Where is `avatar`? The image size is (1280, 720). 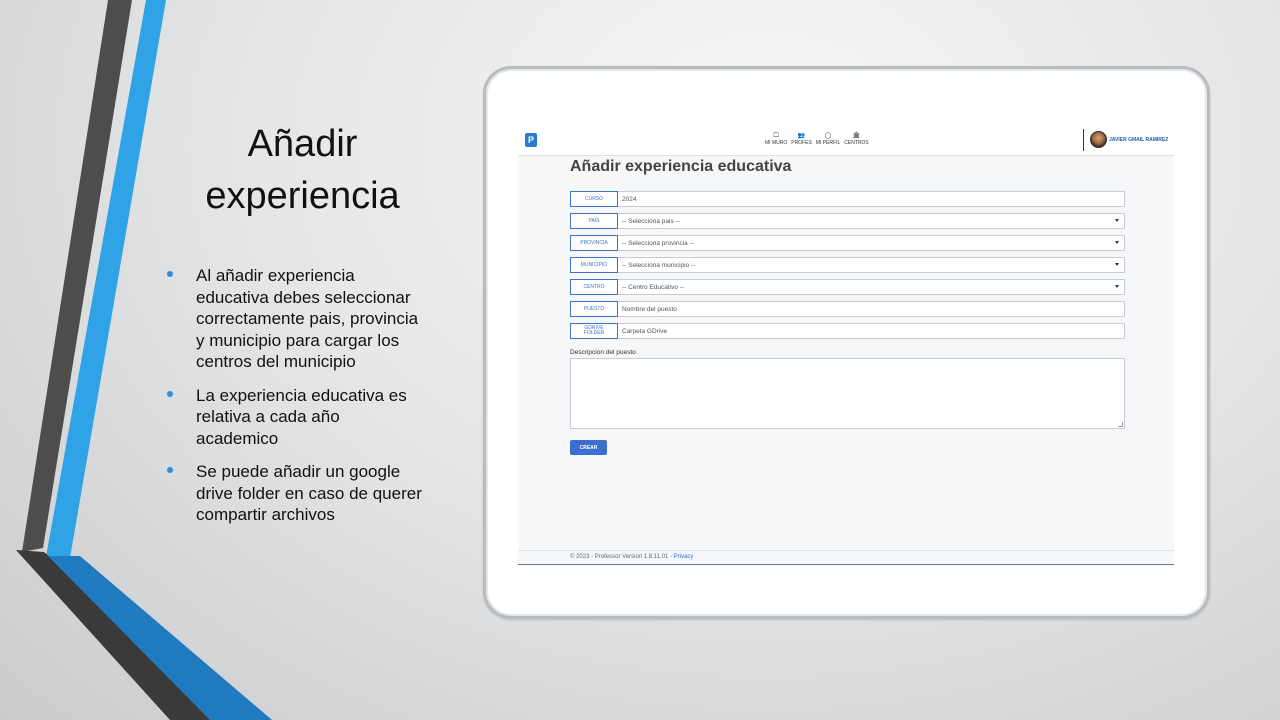 avatar is located at coordinates (1098, 139).